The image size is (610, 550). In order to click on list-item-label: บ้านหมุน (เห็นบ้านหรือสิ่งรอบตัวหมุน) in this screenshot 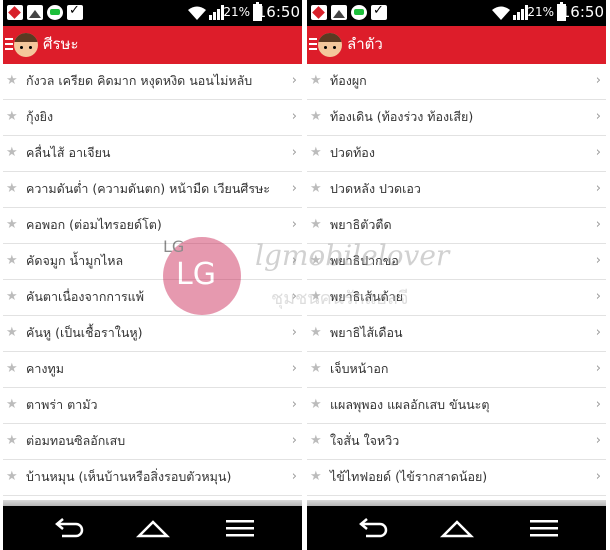, I will do `click(129, 476)`.